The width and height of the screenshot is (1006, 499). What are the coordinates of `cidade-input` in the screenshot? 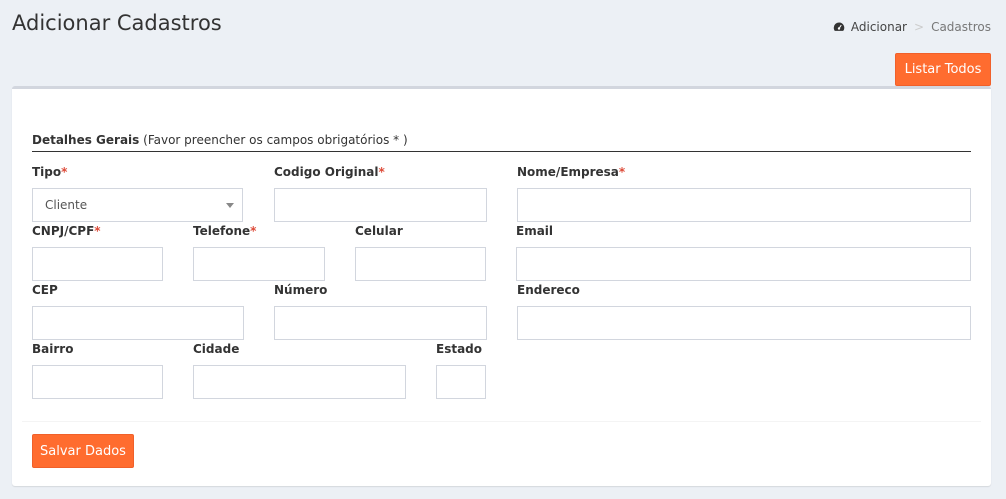 It's located at (299, 382).